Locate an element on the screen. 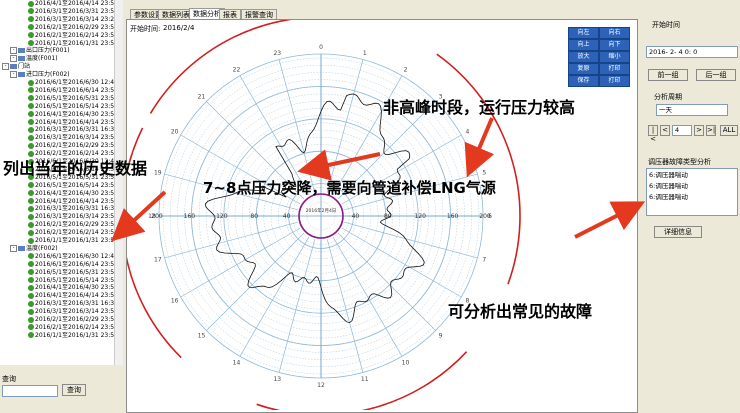  query-input is located at coordinates (30, 391).